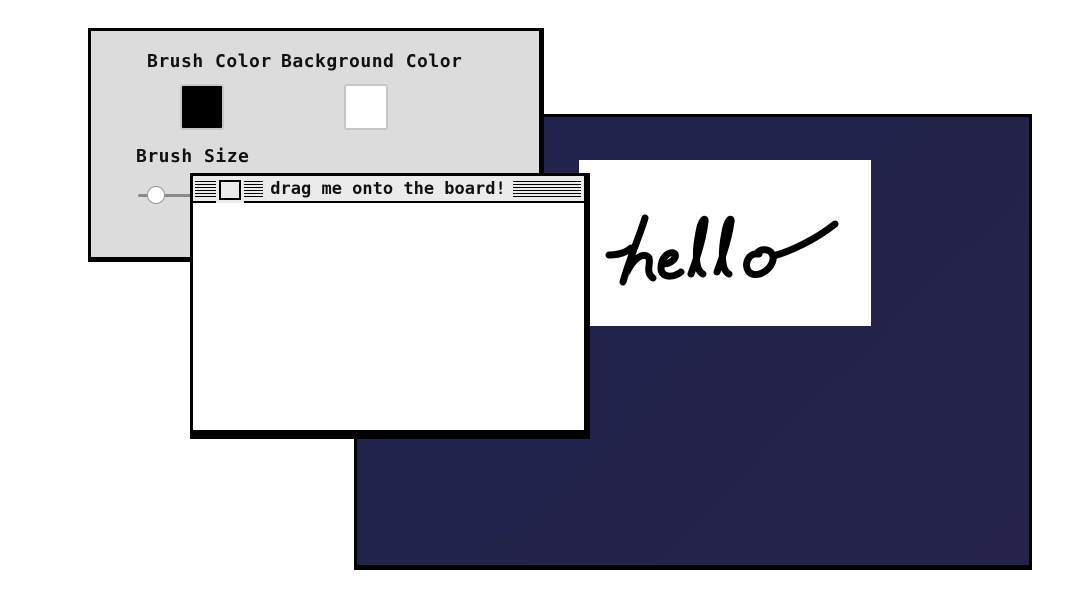 This screenshot has width=1088, height=612. I want to click on pasted-drawing, so click(725, 243).